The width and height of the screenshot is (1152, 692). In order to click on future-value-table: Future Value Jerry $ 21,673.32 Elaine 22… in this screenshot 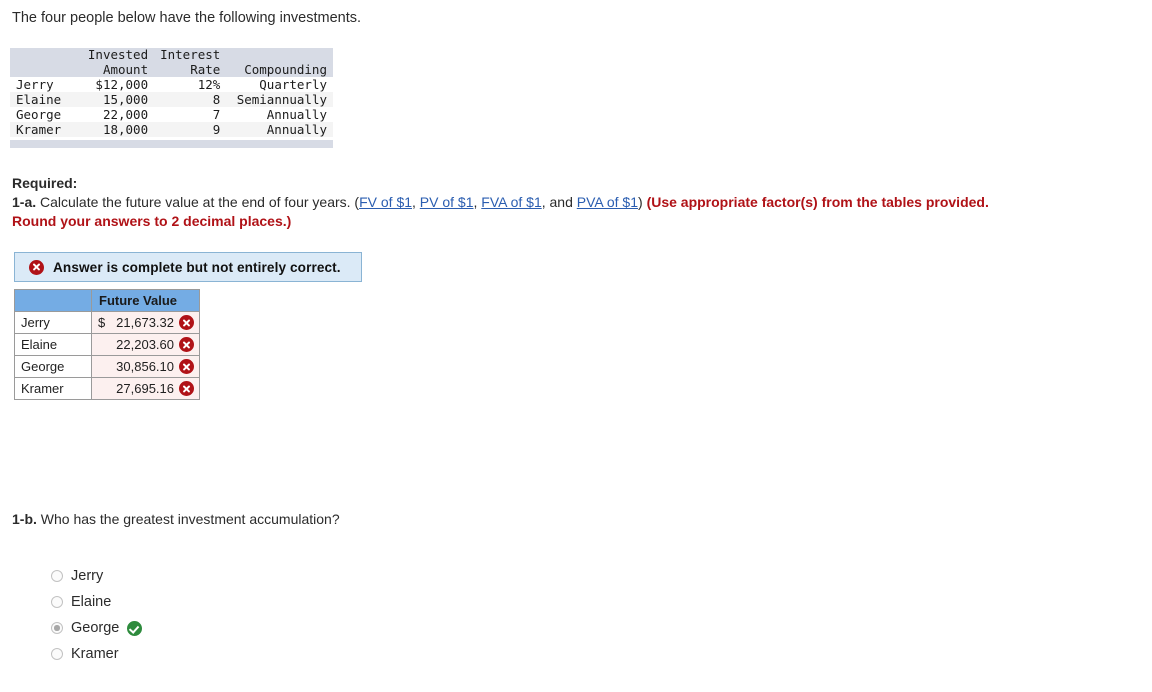, I will do `click(107, 344)`.